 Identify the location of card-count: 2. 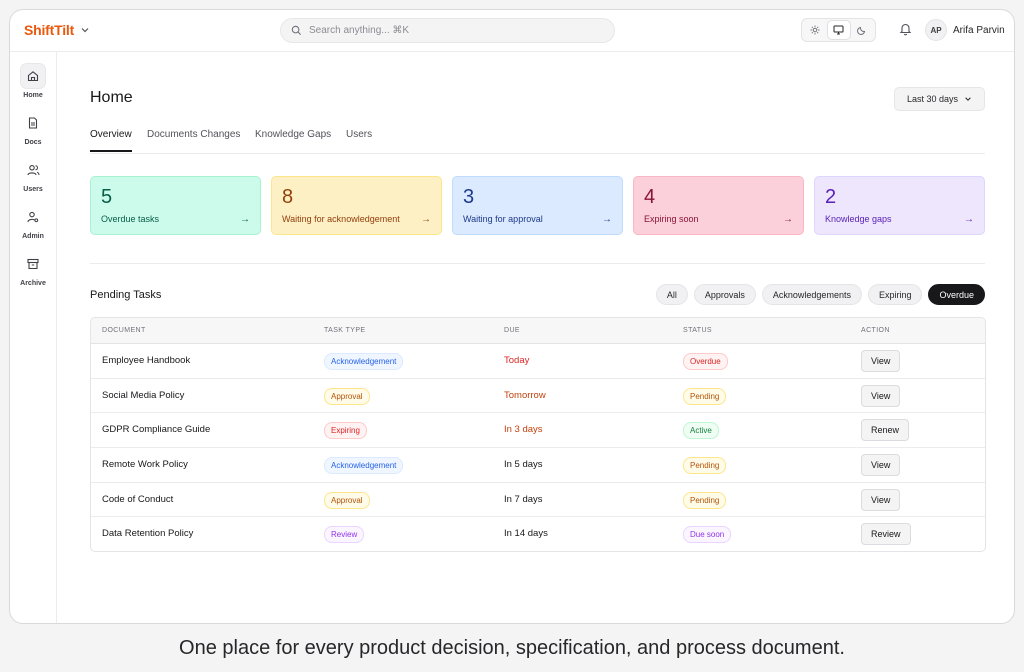
(831, 197).